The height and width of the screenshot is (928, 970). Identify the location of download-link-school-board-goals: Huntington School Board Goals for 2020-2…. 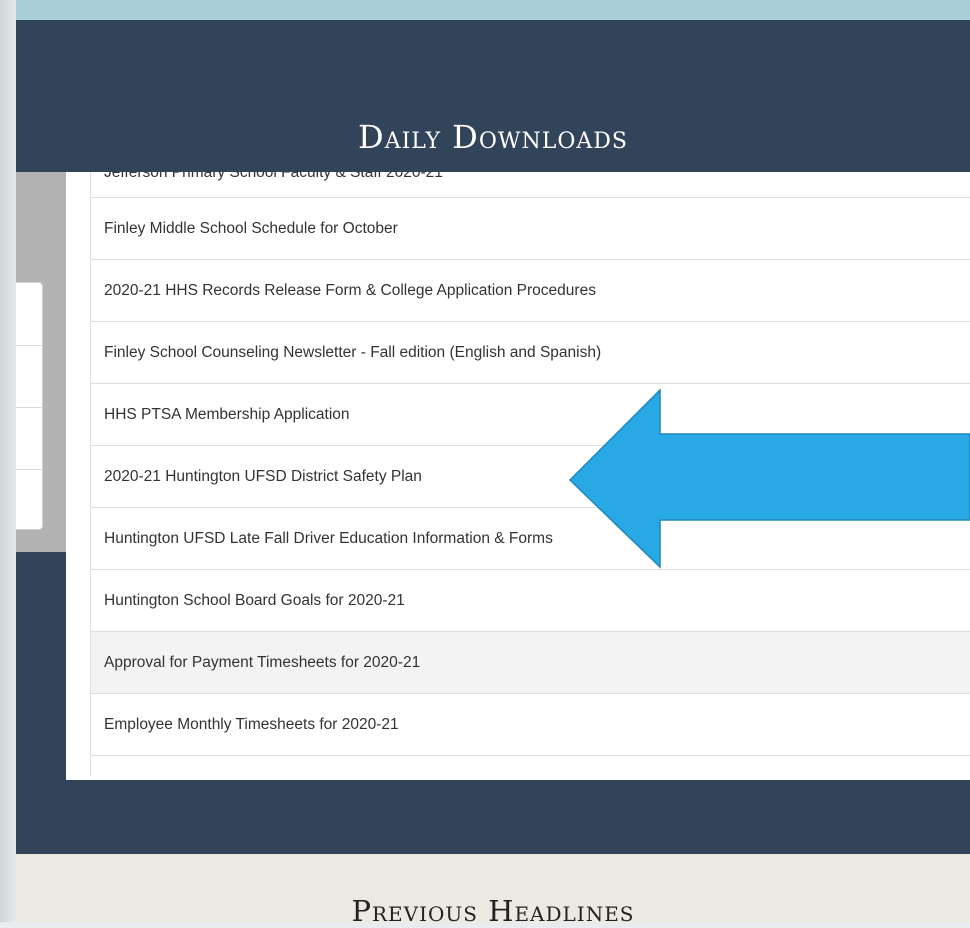
(530, 601).